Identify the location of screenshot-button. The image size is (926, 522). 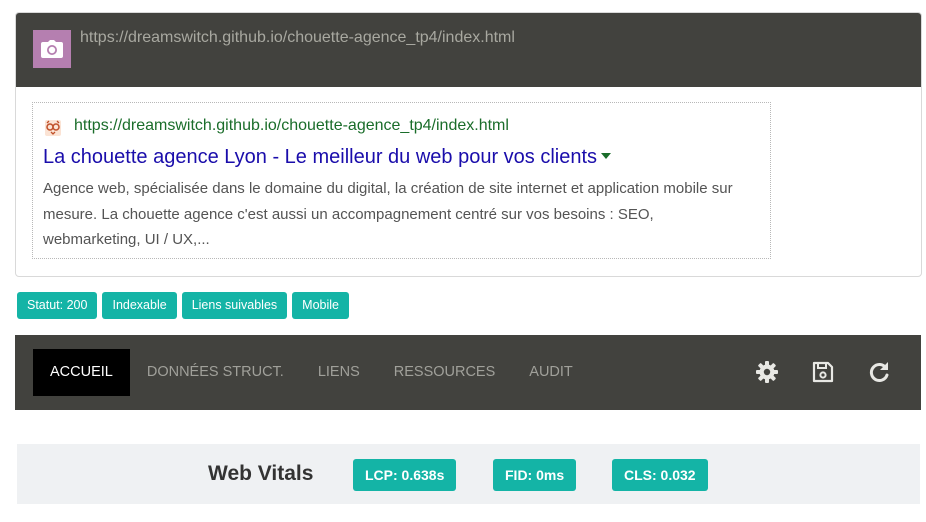
(52, 49).